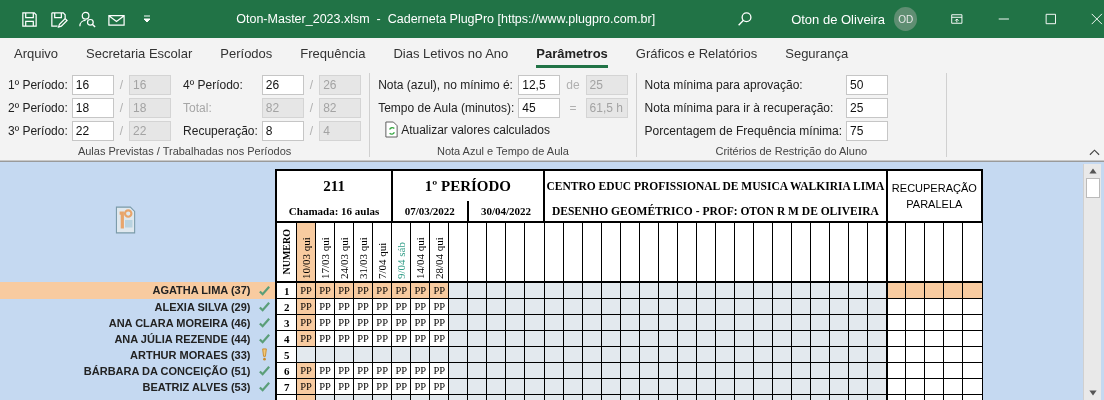 This screenshot has height=400, width=1104. I want to click on ribbon-tab: Dias Letivos no Ano, so click(451, 57).